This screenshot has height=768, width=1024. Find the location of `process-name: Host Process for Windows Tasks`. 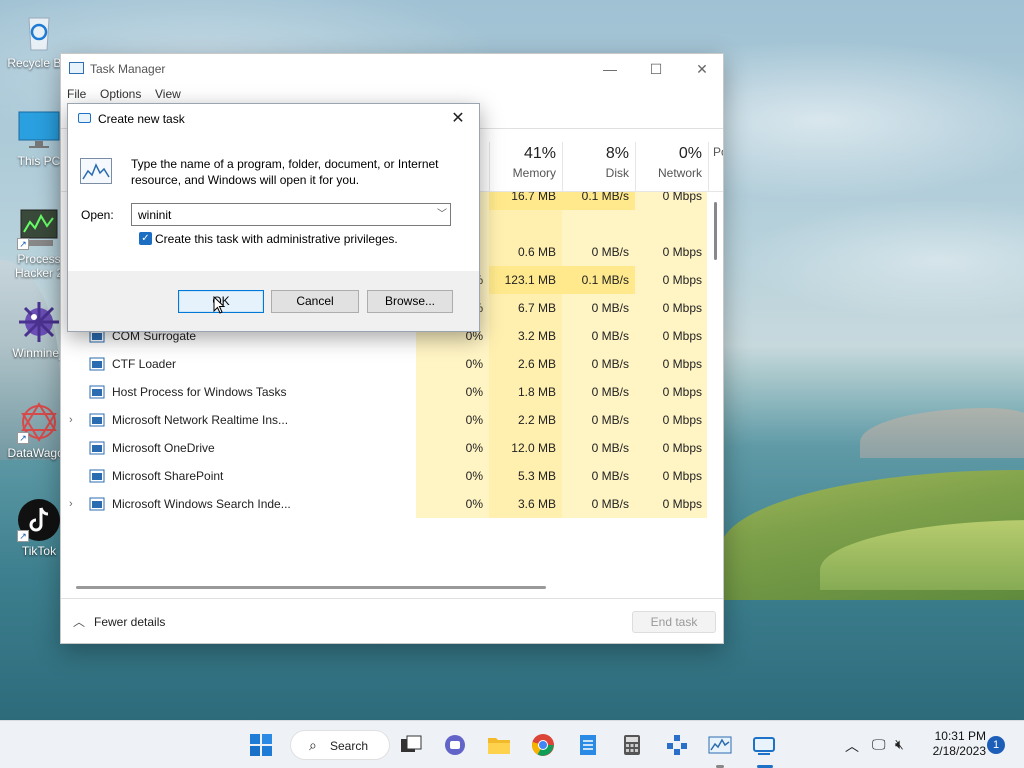

process-name: Host Process for Windows Tasks is located at coordinates (199, 392).